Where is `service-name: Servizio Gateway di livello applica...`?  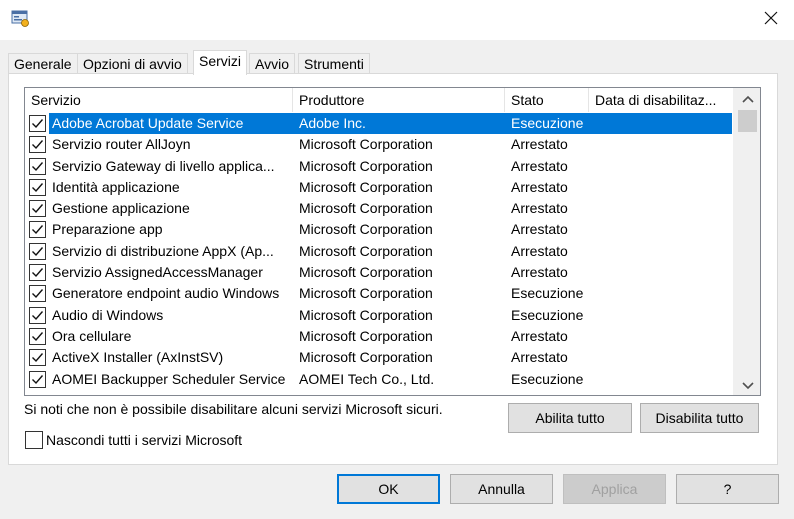
service-name: Servizio Gateway di livello applica... is located at coordinates (163, 165).